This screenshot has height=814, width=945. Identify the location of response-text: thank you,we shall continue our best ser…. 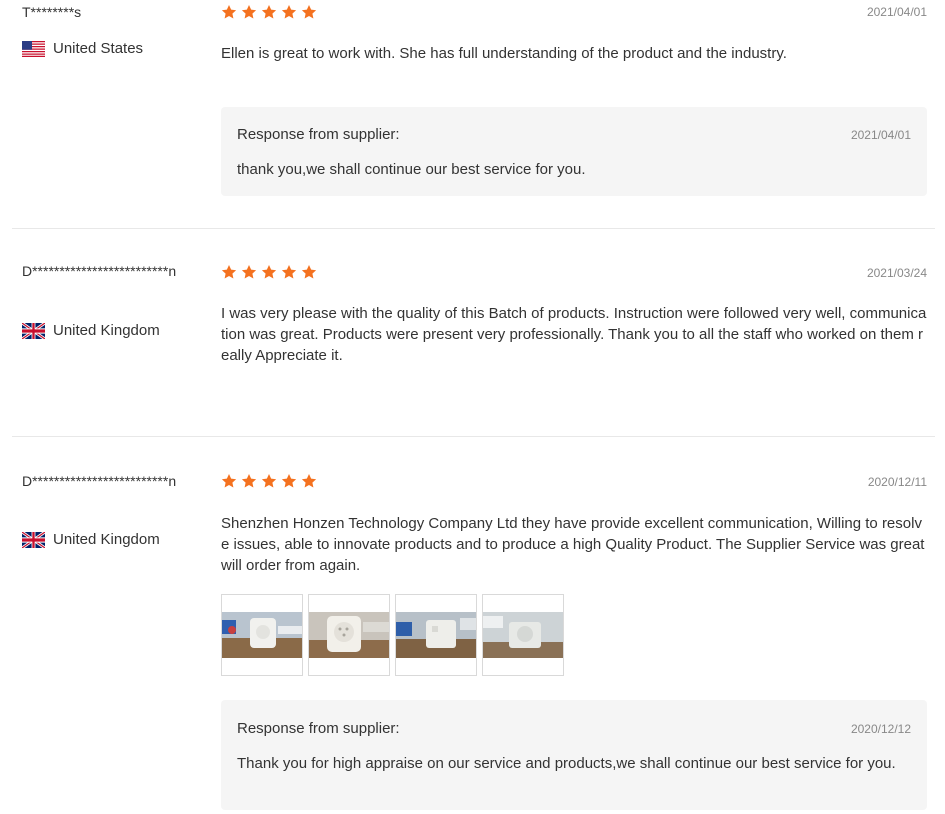
(411, 169).